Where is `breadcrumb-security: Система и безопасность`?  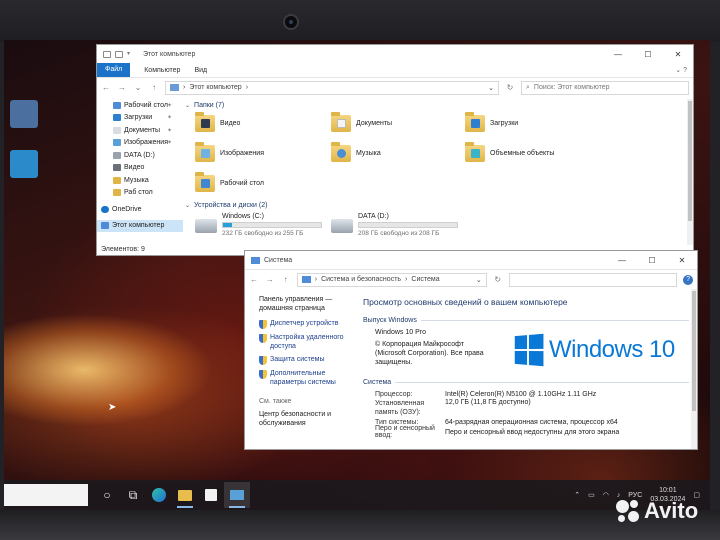 breadcrumb-security: Система и безопасность is located at coordinates (361, 279).